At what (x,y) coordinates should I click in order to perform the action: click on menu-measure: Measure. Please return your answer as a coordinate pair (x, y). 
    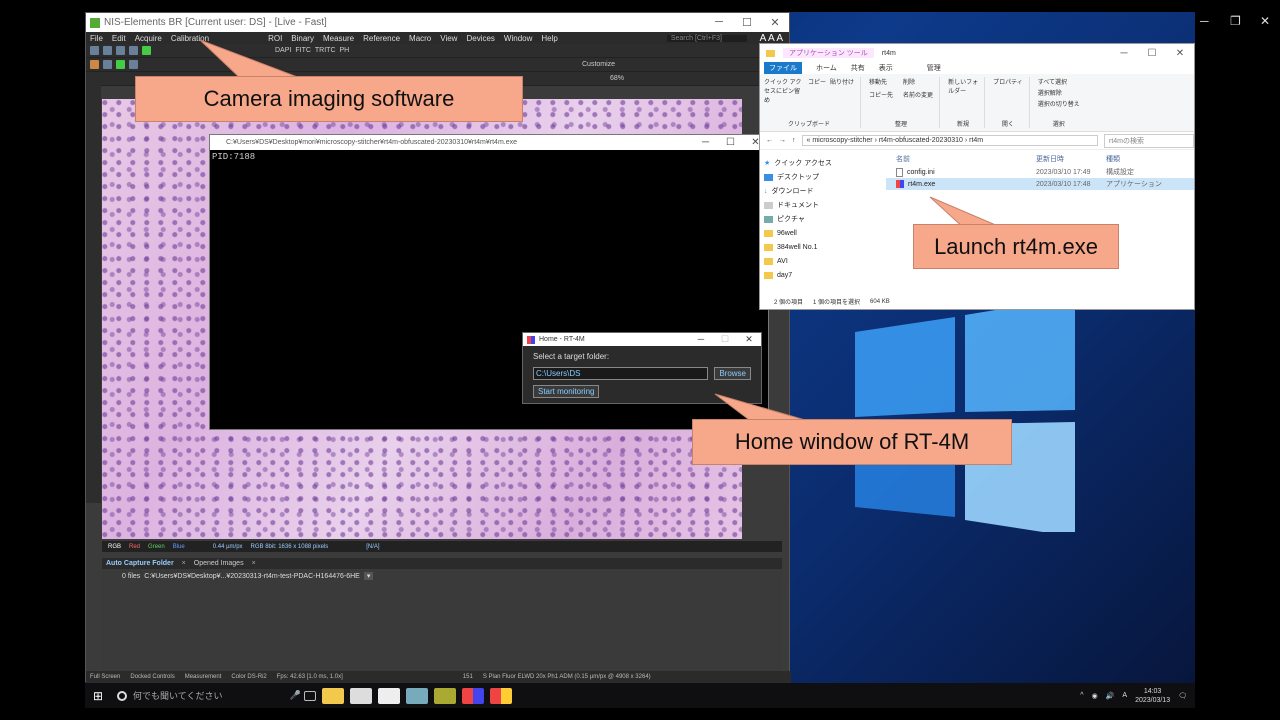
    Looking at the image, I should click on (338, 38).